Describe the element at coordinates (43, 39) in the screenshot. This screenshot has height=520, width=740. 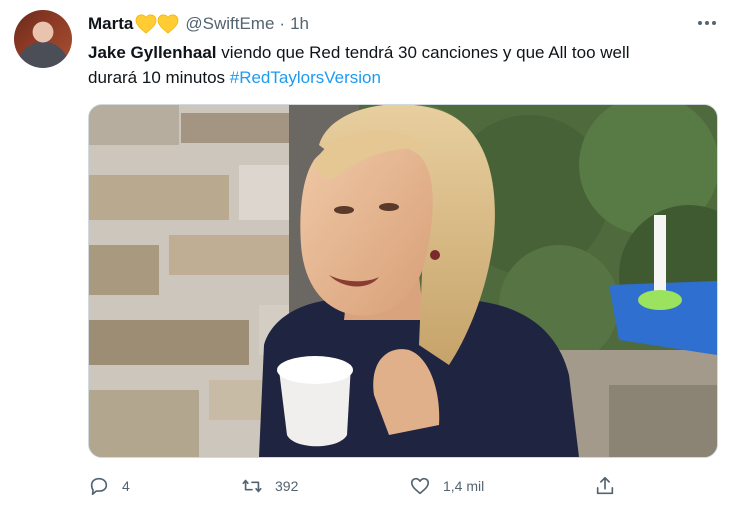
I see `avatar` at that location.